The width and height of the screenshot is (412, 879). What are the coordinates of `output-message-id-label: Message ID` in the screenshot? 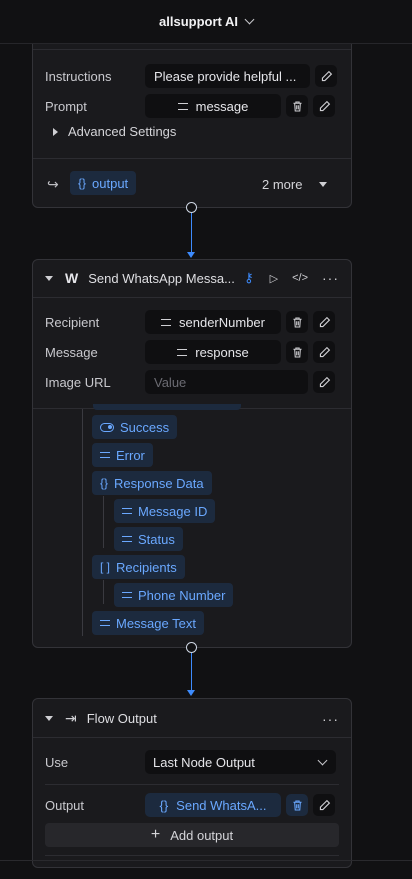 It's located at (173, 511).